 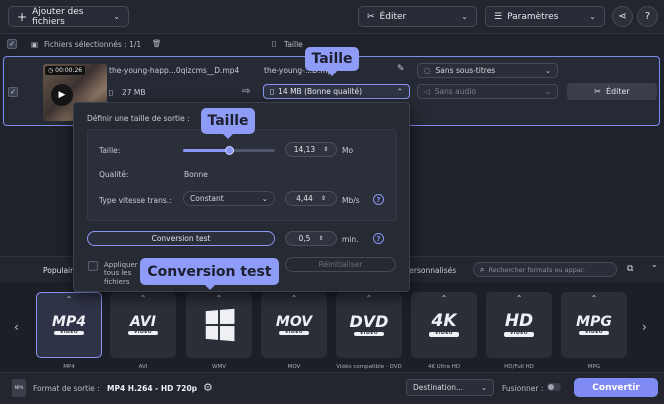 I want to click on subtitles-dropdown: ◌ Sans sous-titres ⌄, so click(x=487, y=70).